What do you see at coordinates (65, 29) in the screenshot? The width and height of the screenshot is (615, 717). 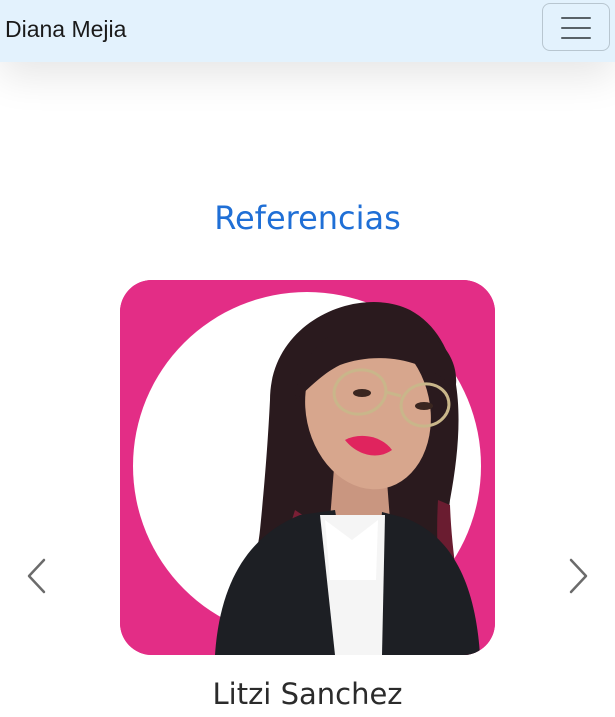 I see `navbar-brand: Diana Mejia` at bounding box center [65, 29].